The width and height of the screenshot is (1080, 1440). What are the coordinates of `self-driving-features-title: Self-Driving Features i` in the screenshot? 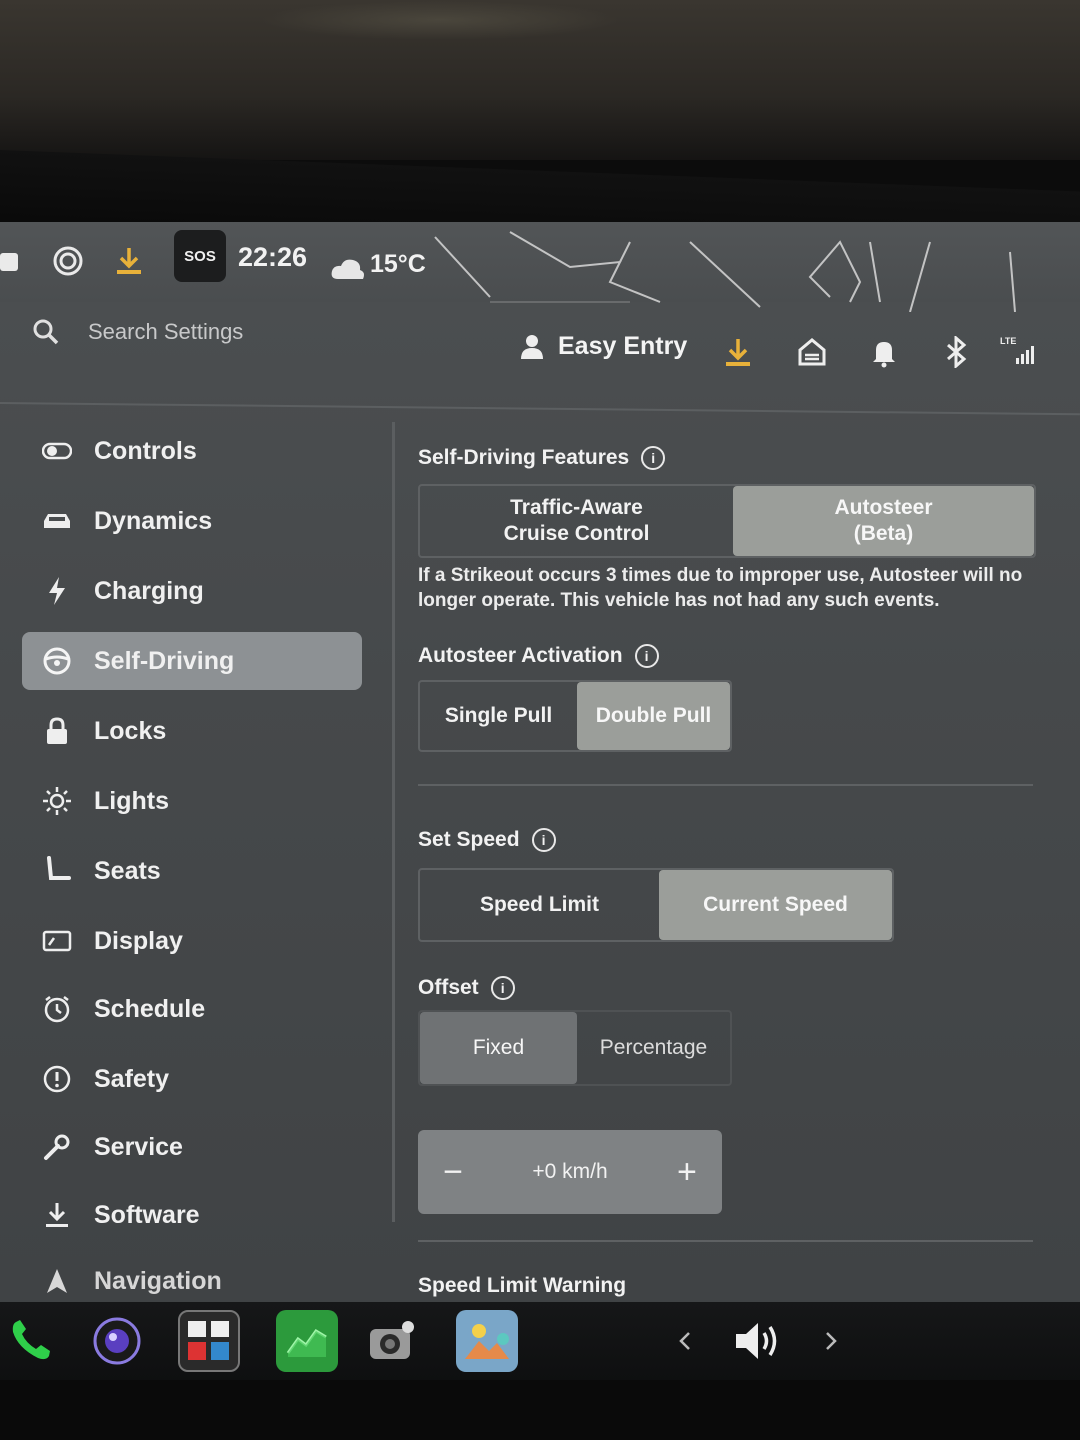 It's located at (542, 458).